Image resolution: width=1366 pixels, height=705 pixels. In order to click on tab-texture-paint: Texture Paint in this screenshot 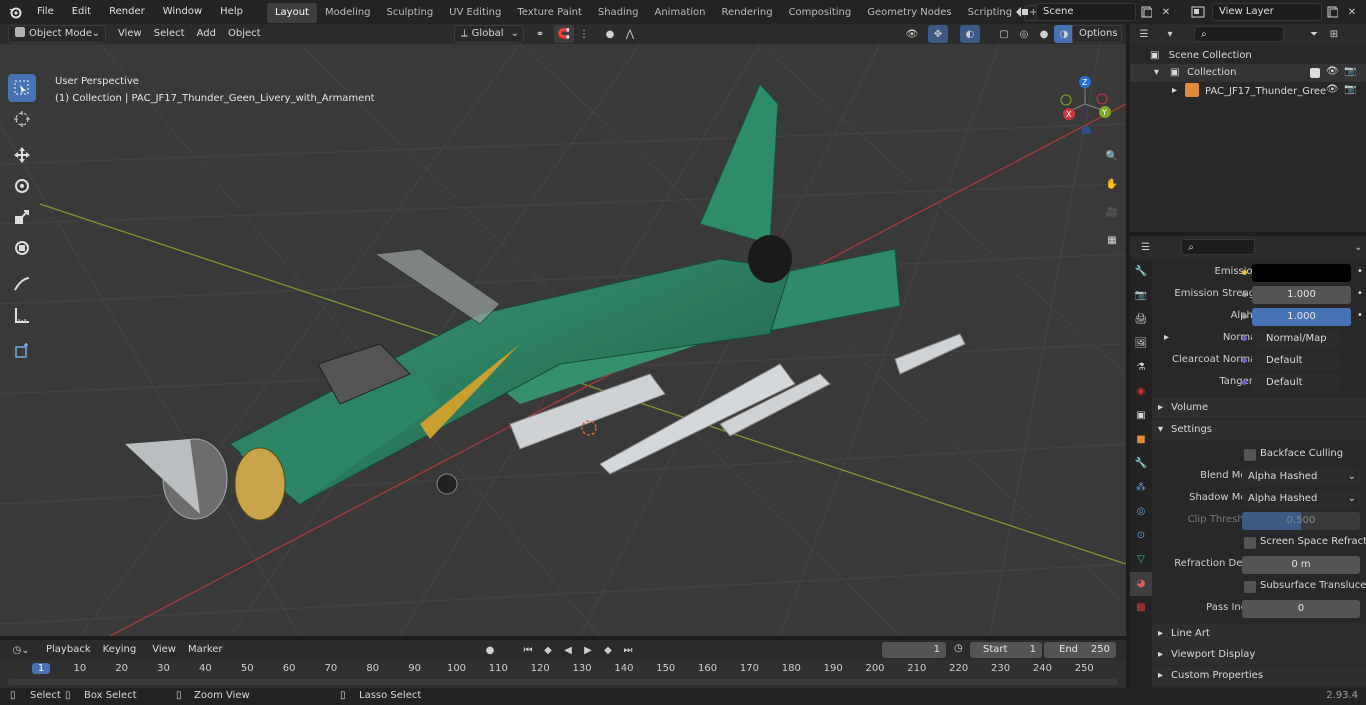, I will do `click(549, 13)`.